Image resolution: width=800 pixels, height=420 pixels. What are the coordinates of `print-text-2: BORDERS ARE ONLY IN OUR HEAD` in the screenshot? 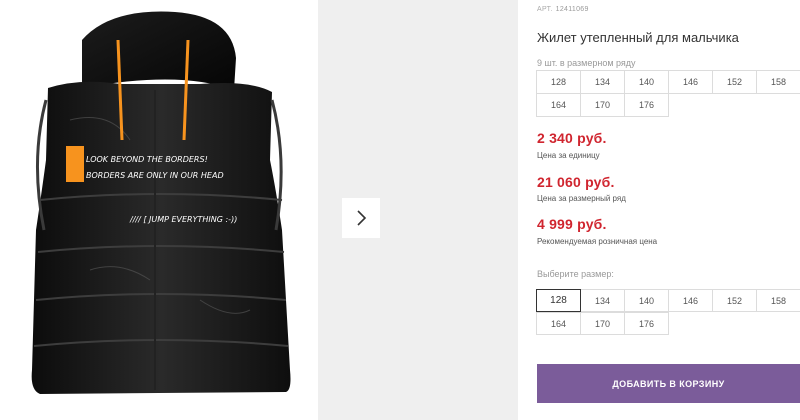 It's located at (155, 175).